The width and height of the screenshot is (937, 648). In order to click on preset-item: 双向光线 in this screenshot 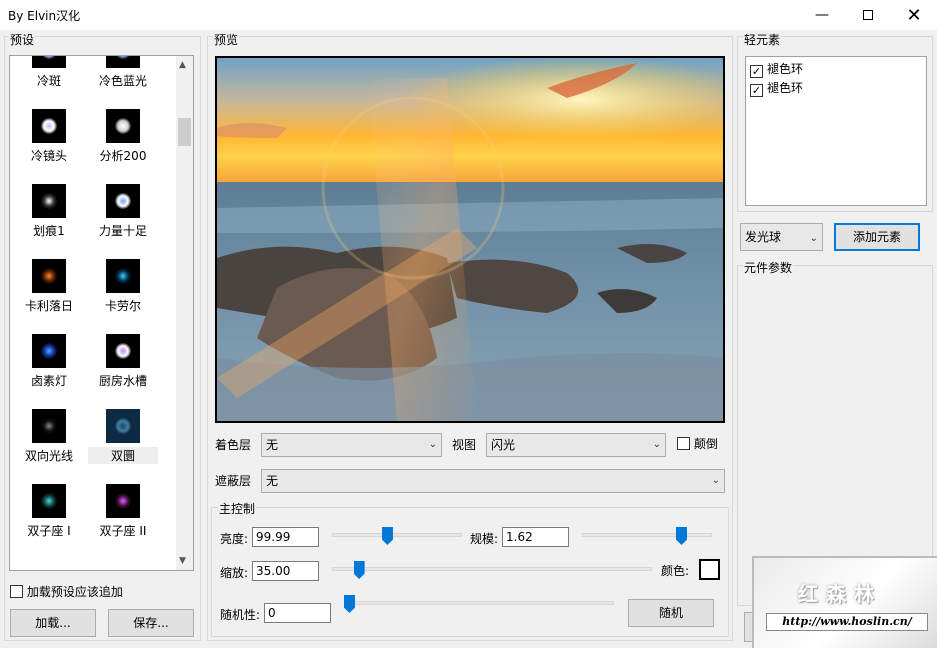, I will do `click(49, 436)`.